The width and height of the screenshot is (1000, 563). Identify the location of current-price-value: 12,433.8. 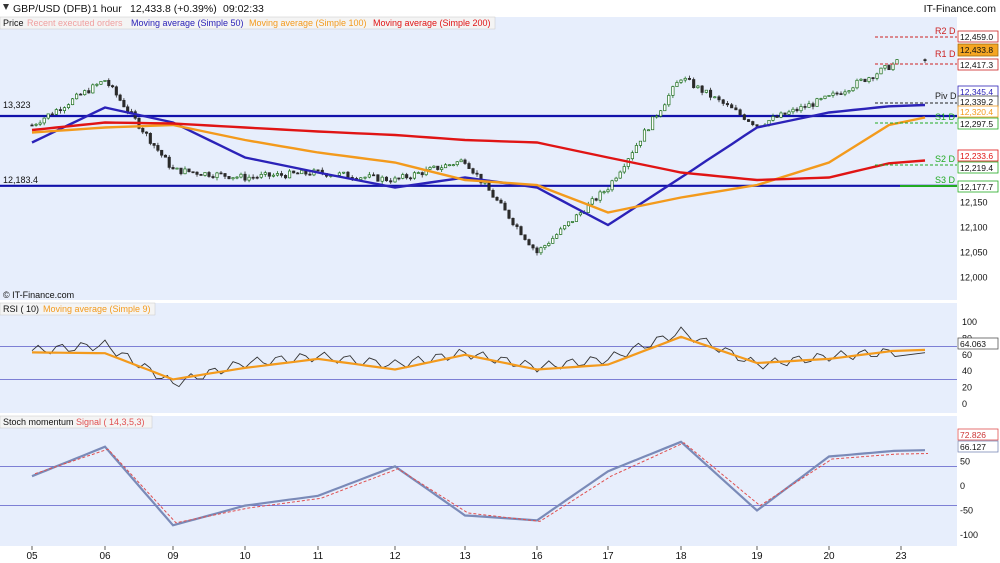
(976, 50).